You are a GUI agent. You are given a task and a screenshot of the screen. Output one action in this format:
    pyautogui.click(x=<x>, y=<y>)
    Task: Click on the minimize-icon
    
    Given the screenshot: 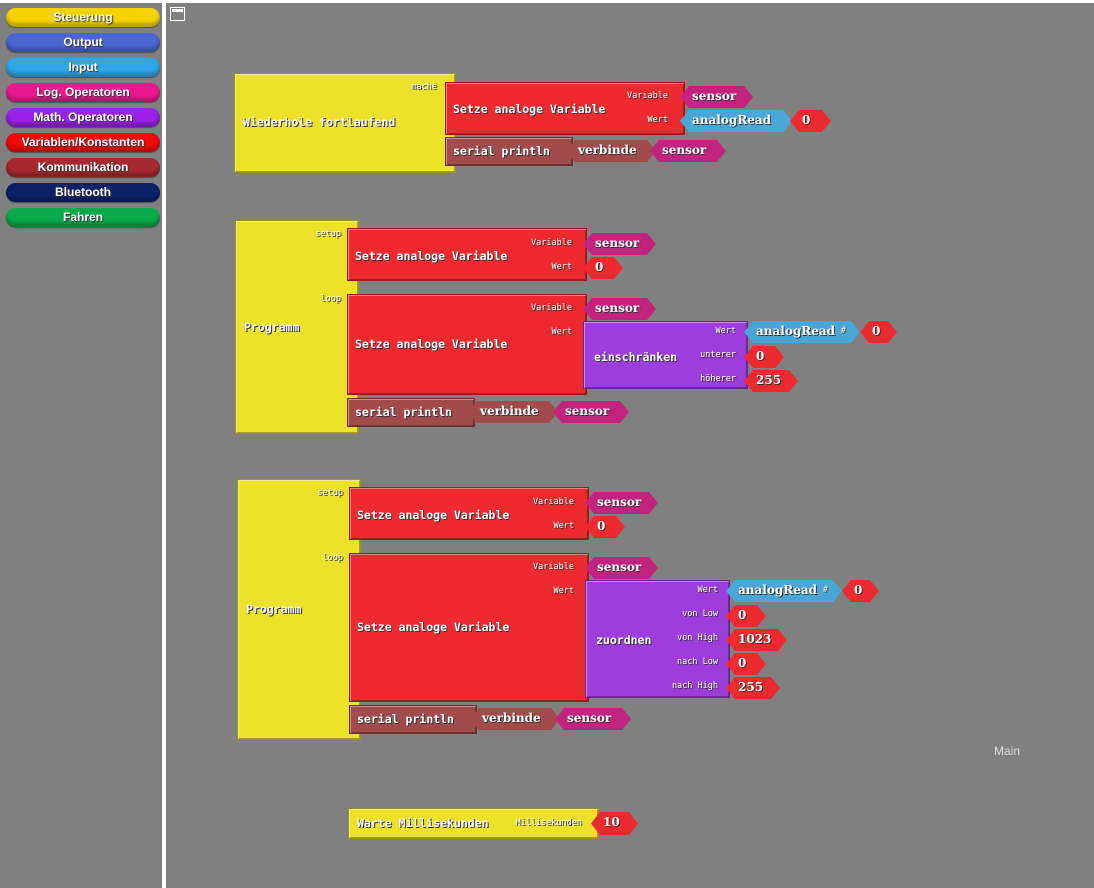 What is the action you would take?
    pyautogui.click(x=177, y=14)
    